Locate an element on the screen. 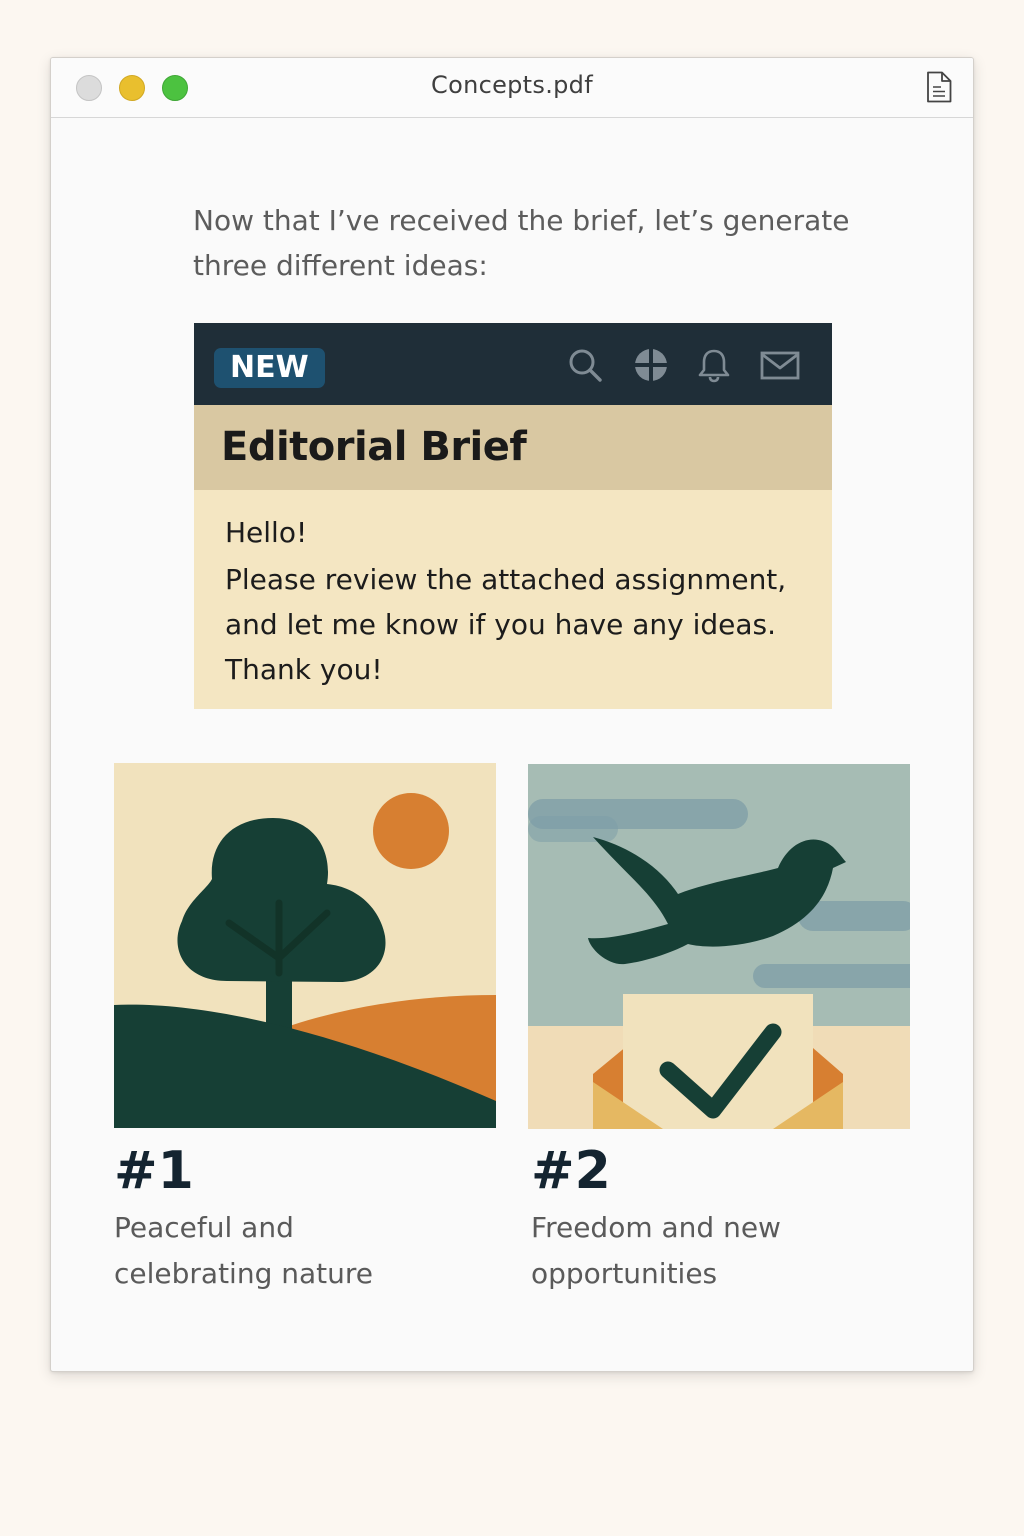  concept-2-caption-line-1: Freedom and new is located at coordinates (656, 1227).